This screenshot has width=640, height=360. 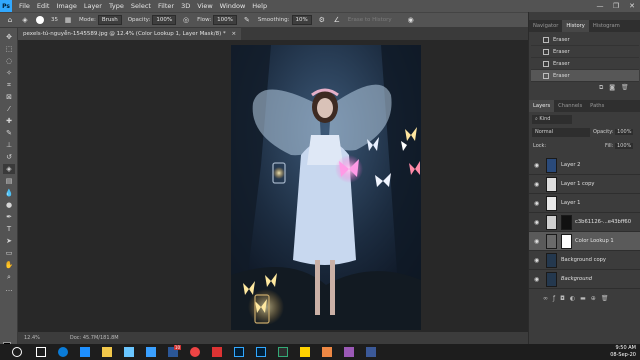 What do you see at coordinates (107, 352) in the screenshot?
I see `file-explorer-icon` at bounding box center [107, 352].